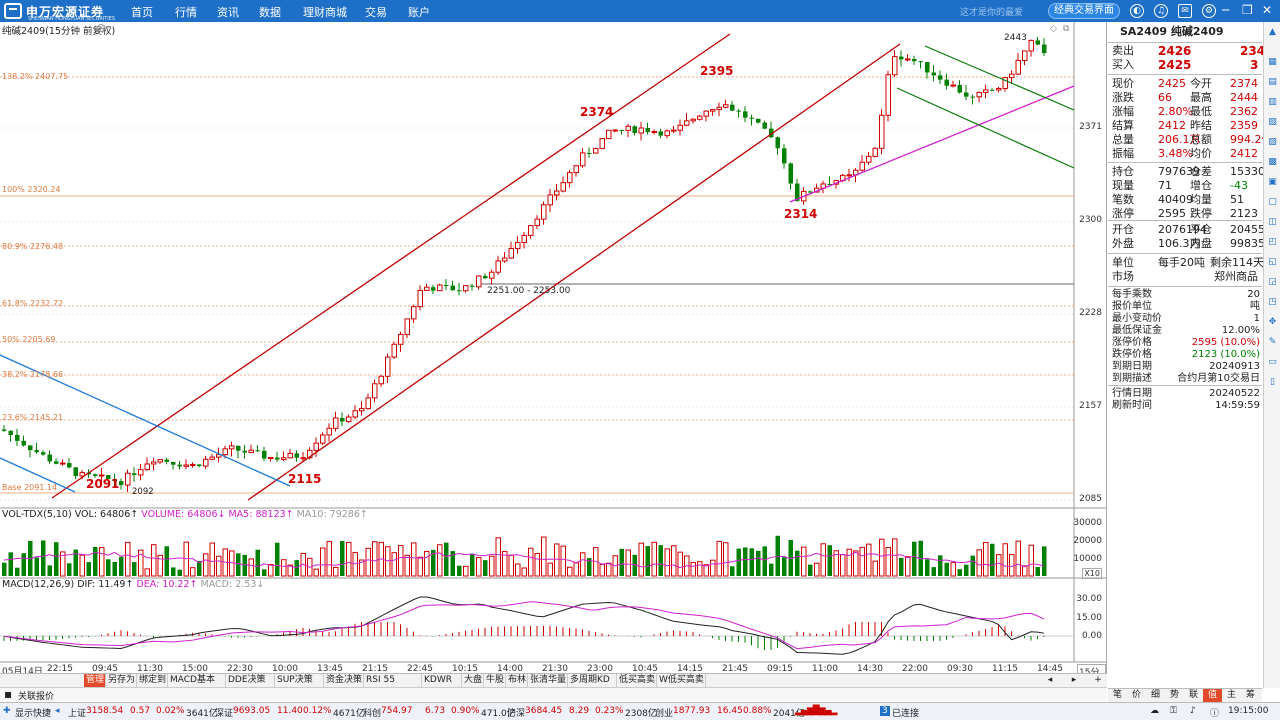  Describe the element at coordinates (1231, 695) in the screenshot. I see `panel-tab-6: 主` at that location.